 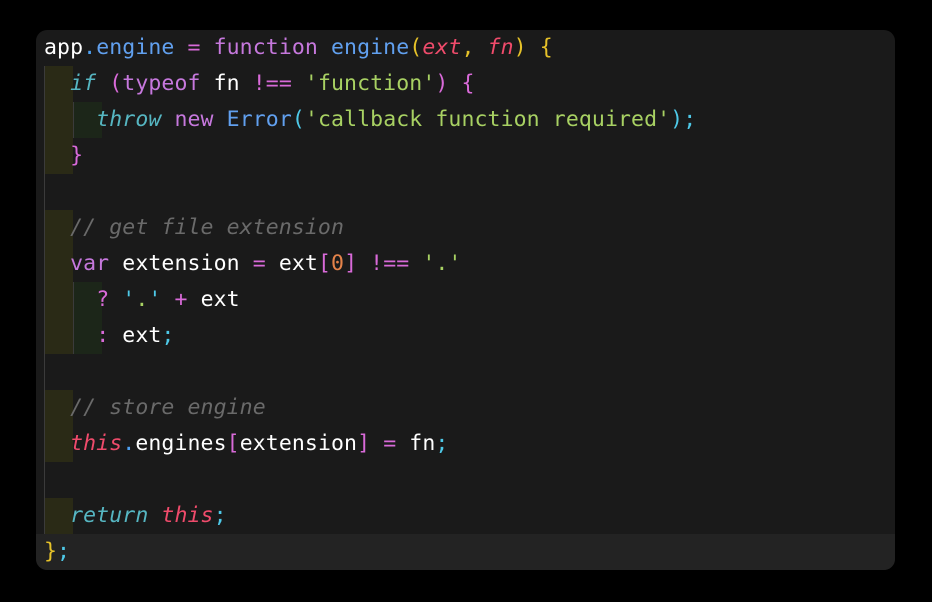 I want to click on code-token: extension, so click(x=181, y=263).